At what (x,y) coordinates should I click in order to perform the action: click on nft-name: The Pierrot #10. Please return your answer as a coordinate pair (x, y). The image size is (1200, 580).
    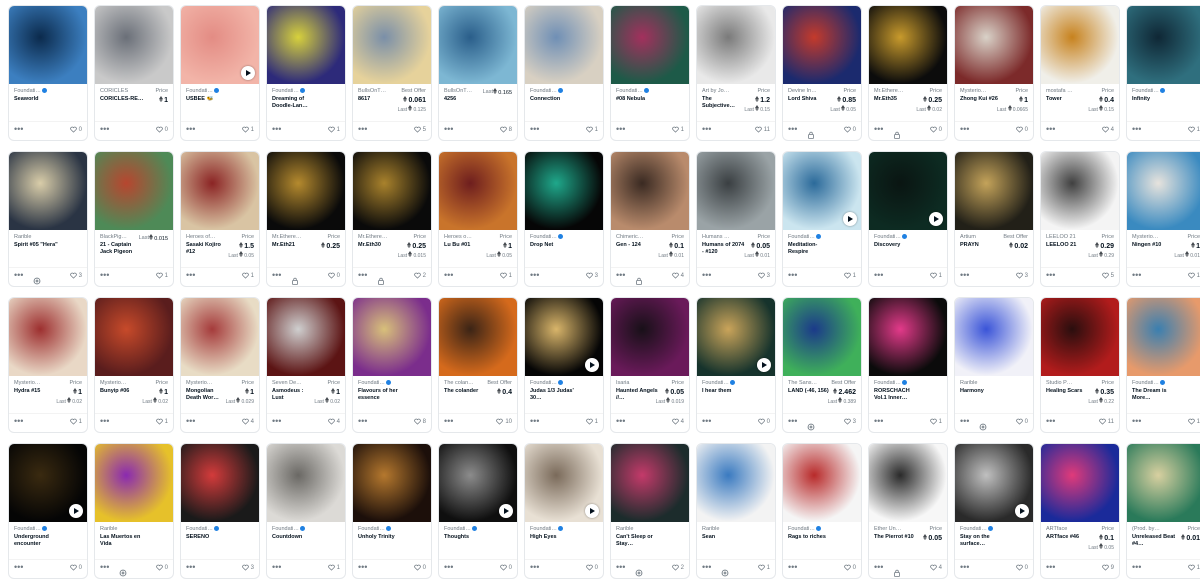
    Looking at the image, I should click on (896, 537).